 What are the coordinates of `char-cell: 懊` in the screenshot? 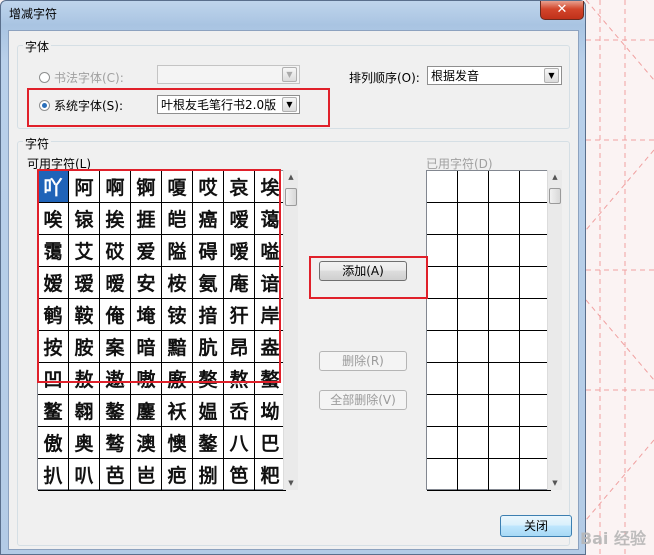 It's located at (177, 443).